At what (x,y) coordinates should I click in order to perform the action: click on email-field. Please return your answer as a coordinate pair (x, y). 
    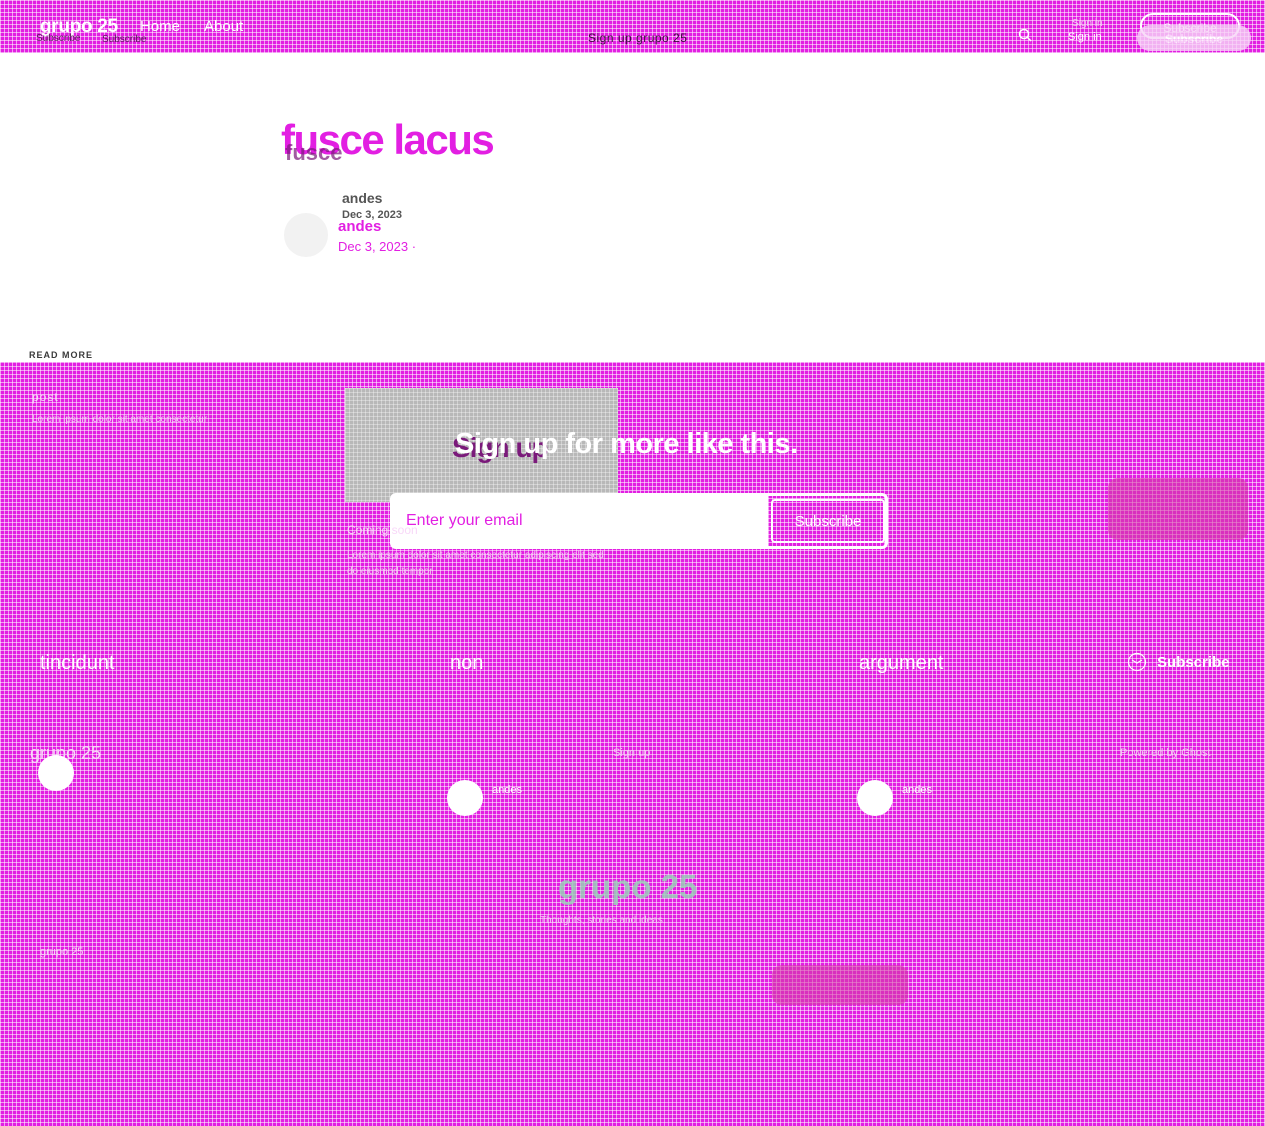
    Looking at the image, I should click on (580, 521).